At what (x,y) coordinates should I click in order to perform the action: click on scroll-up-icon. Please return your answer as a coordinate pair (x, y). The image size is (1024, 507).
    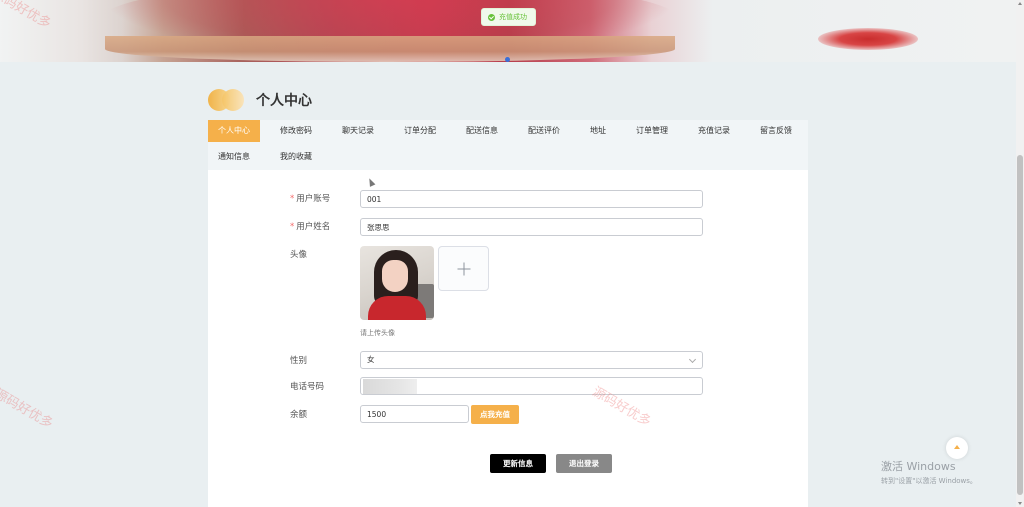
    Looking at the image, I should click on (1020, 3).